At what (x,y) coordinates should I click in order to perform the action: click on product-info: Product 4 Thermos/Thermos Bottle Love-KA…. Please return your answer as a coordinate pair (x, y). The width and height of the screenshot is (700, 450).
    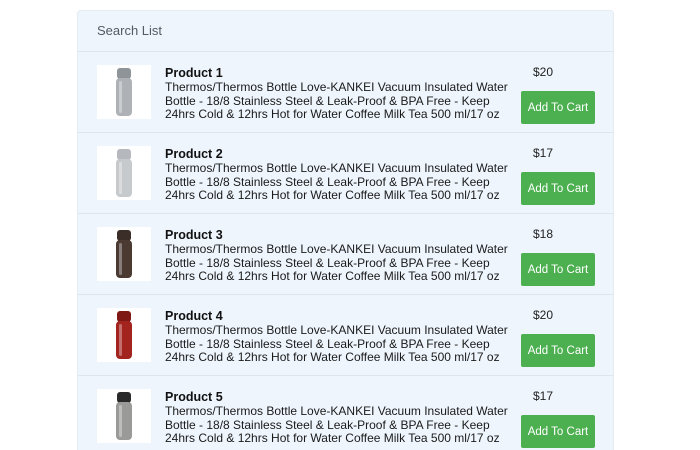
    Looking at the image, I should click on (341, 337).